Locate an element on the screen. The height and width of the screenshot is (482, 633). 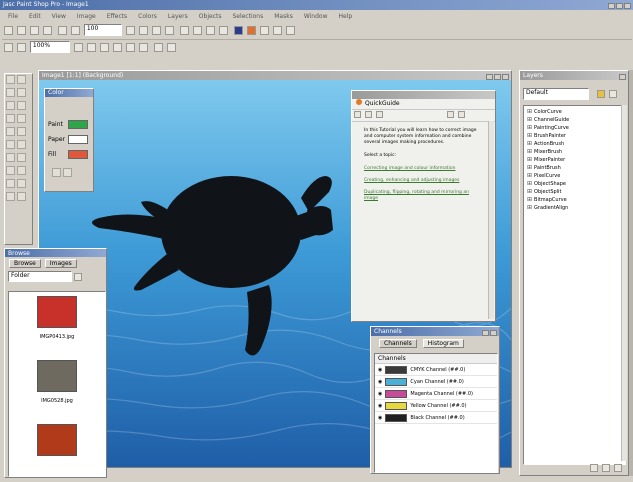
channel-row: ◉ Cyan Channel (##.0) is located at coordinates (436, 382).